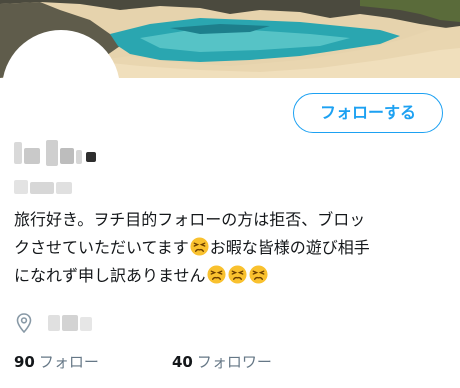 Image resolution: width=460 pixels, height=388 pixels. What do you see at coordinates (24, 323) in the screenshot?
I see `location-pin-icon` at bounding box center [24, 323].